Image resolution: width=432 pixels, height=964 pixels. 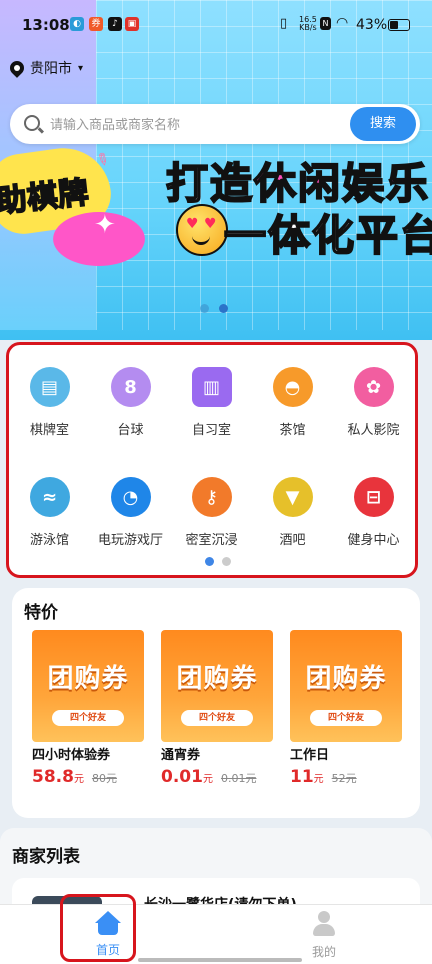 I want to click on deal-original-price: 80元, so click(x=104, y=778).